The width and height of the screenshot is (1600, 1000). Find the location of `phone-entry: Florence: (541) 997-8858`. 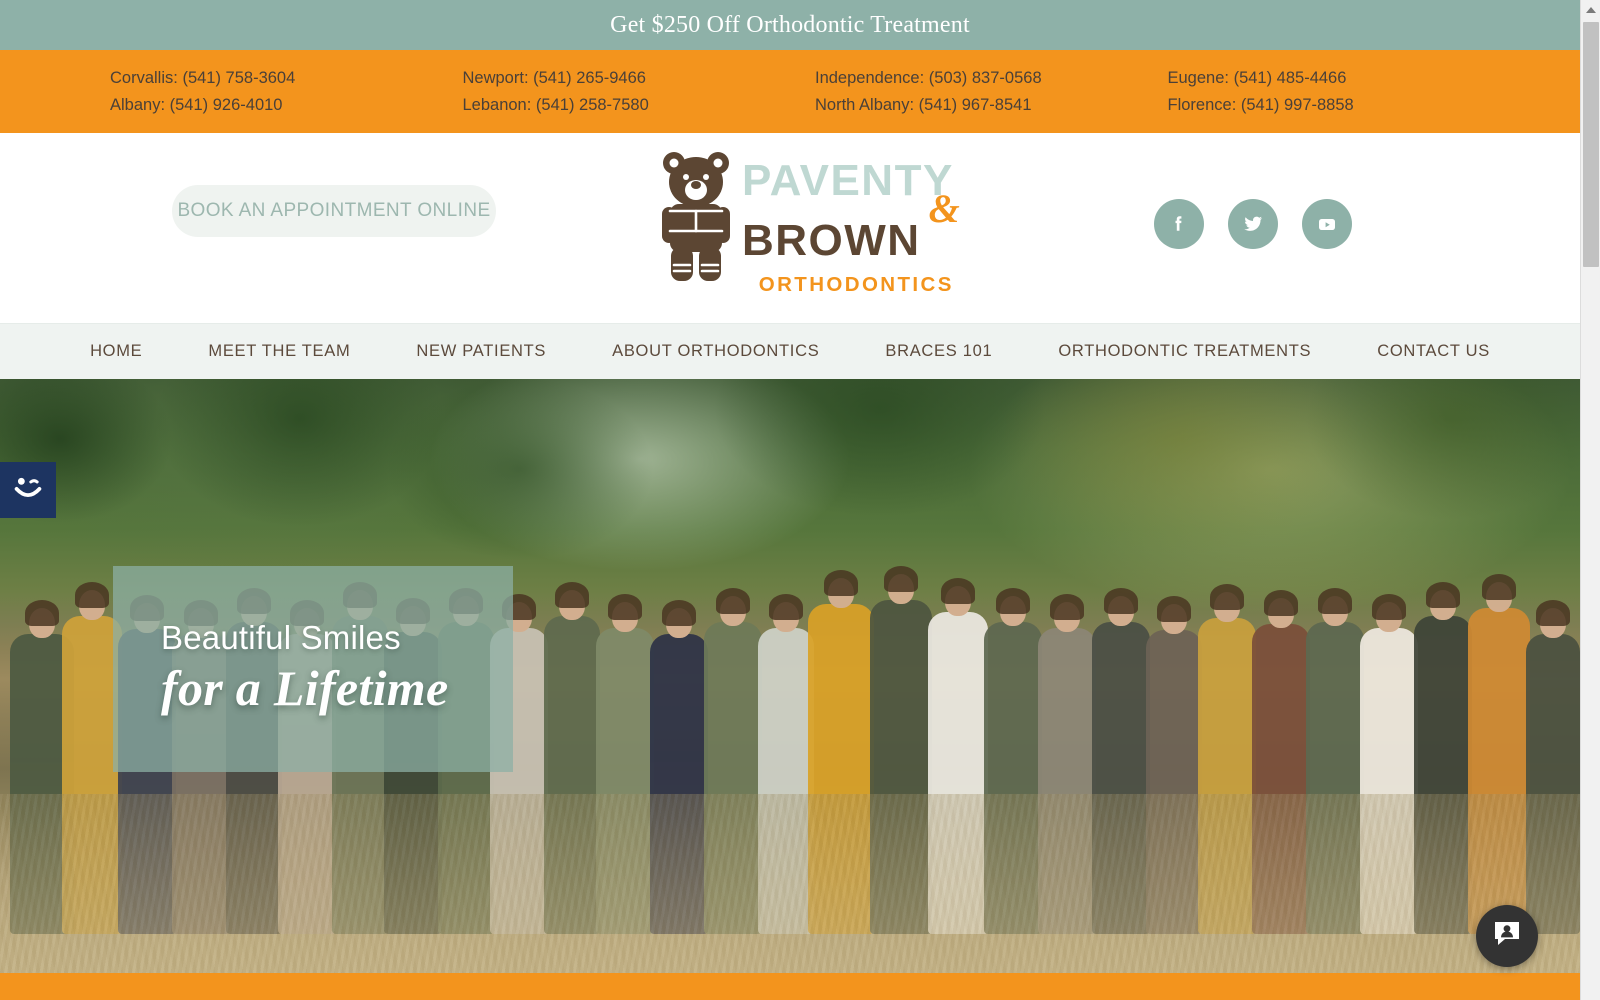

phone-entry: Florence: (541) 997-8858 is located at coordinates (1344, 105).